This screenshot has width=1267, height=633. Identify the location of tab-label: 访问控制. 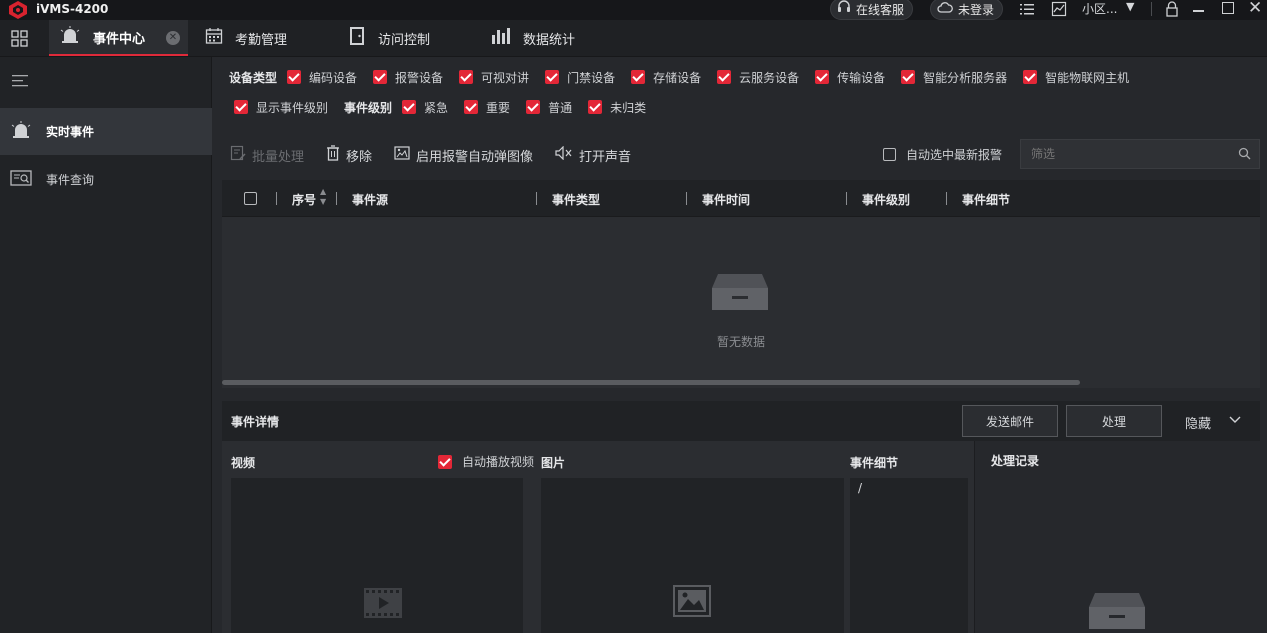
(404, 40).